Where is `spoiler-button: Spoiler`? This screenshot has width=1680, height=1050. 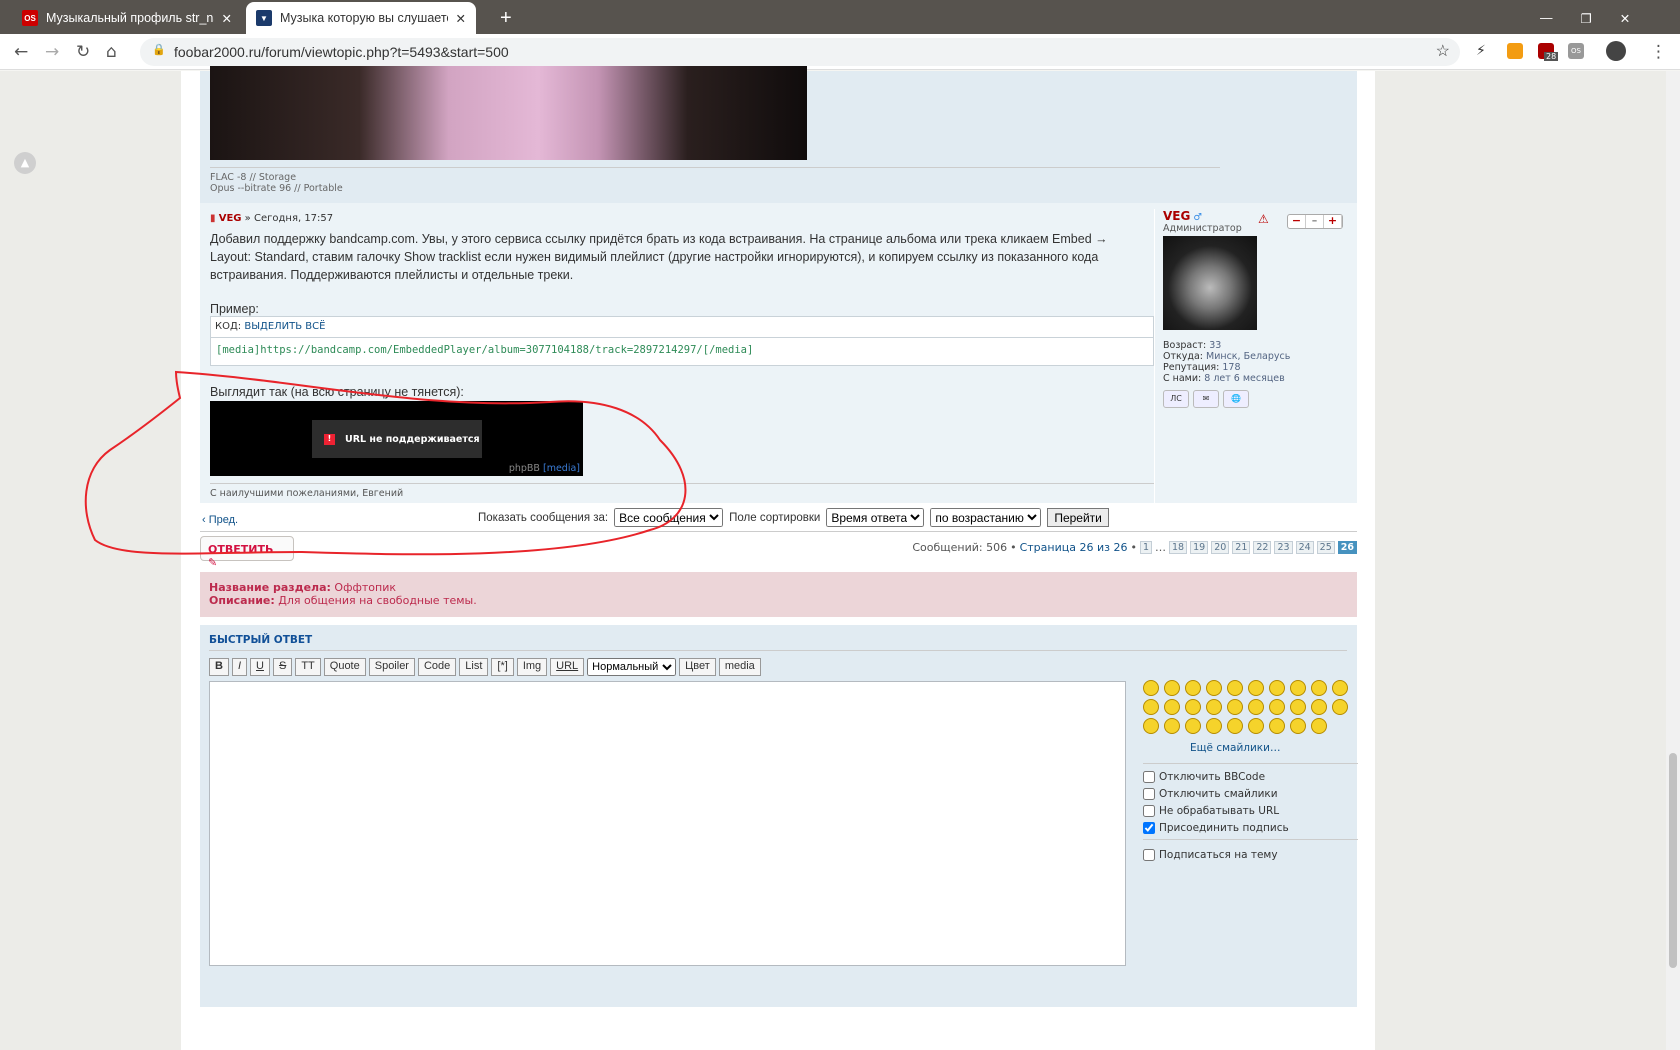 spoiler-button: Spoiler is located at coordinates (391, 667).